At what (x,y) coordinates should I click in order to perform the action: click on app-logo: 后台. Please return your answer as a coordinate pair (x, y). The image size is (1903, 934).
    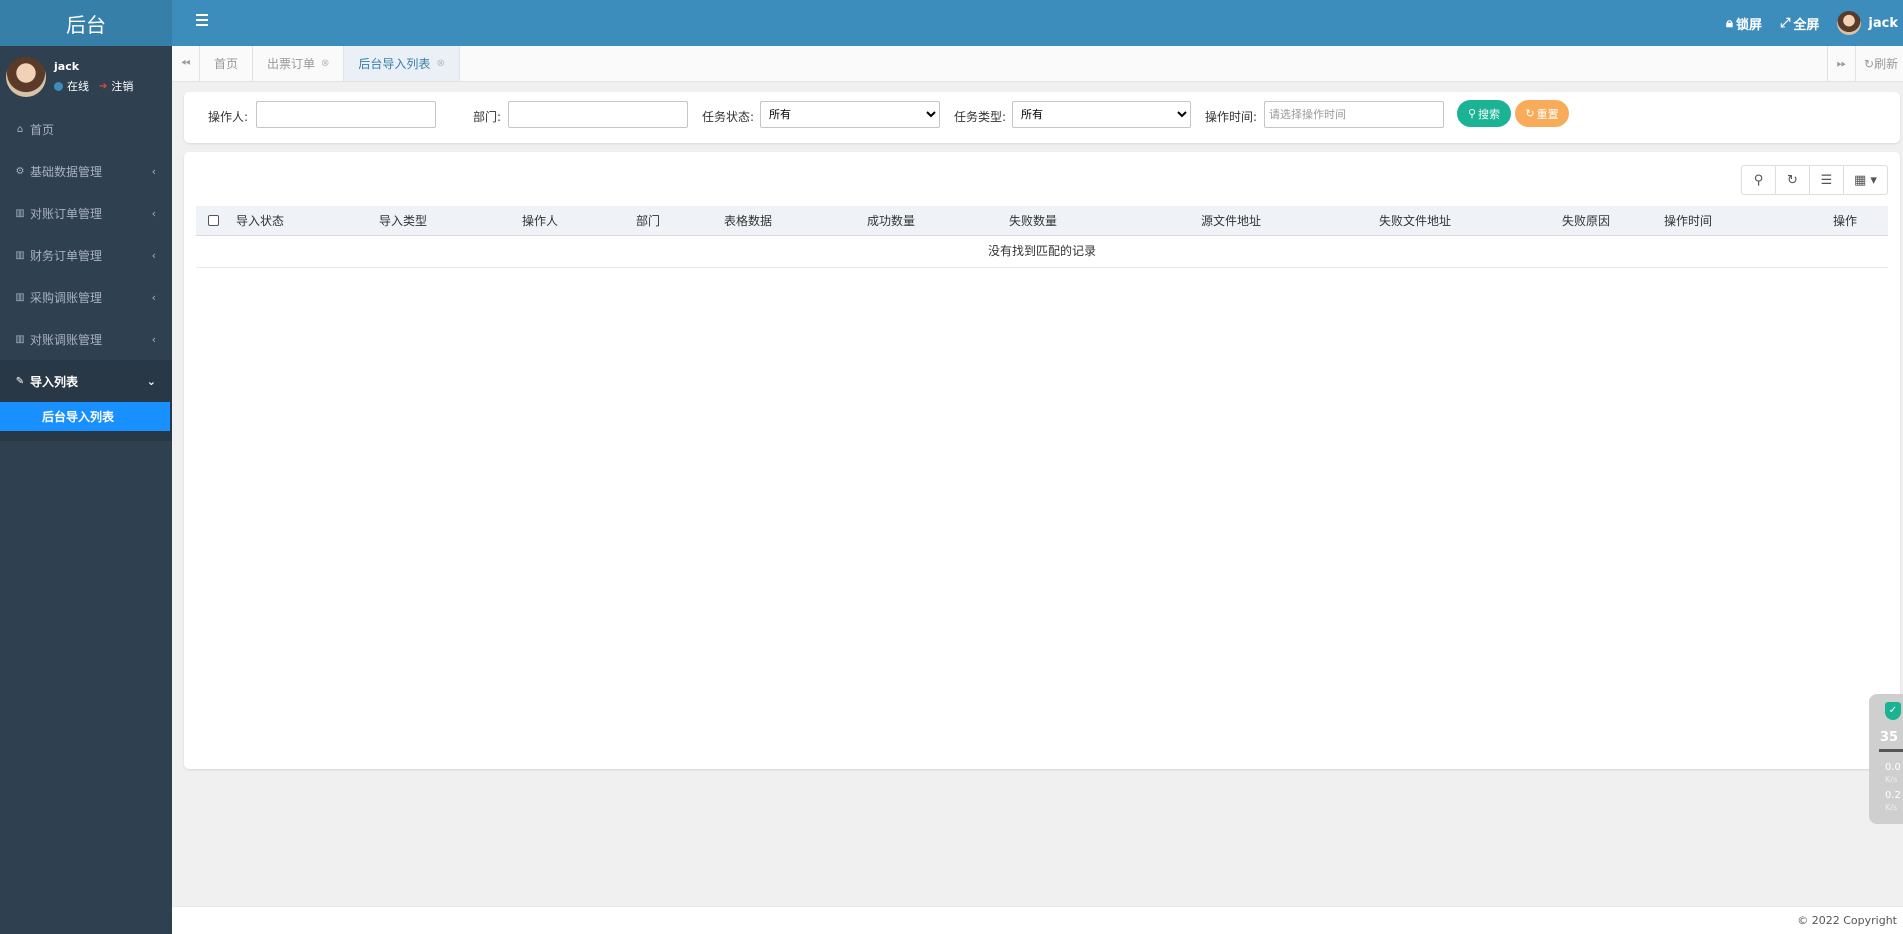
    Looking at the image, I should click on (86, 23).